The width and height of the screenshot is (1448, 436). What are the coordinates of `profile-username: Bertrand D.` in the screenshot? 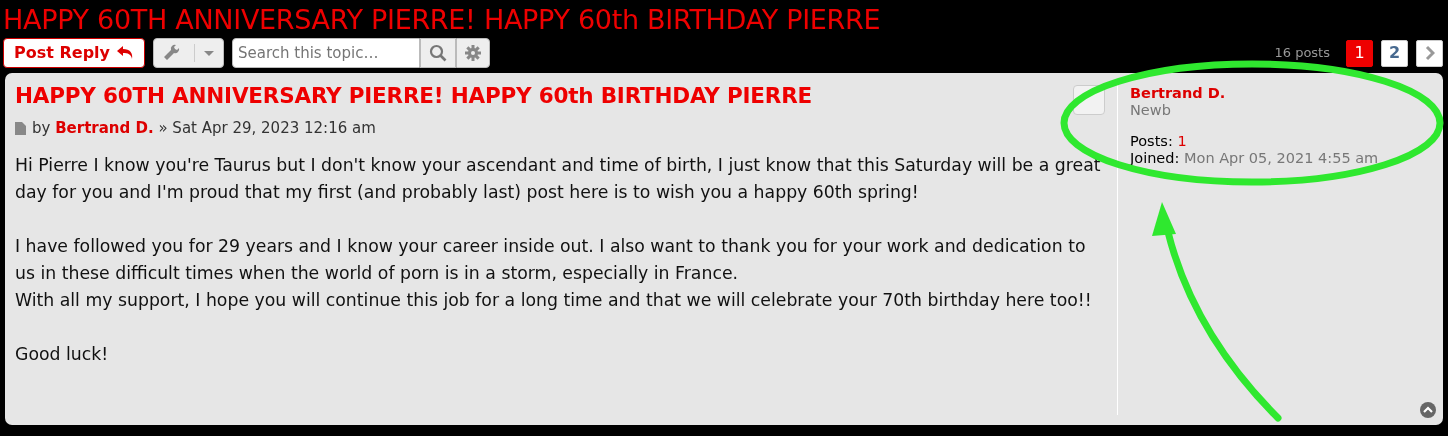 It's located at (1178, 93).